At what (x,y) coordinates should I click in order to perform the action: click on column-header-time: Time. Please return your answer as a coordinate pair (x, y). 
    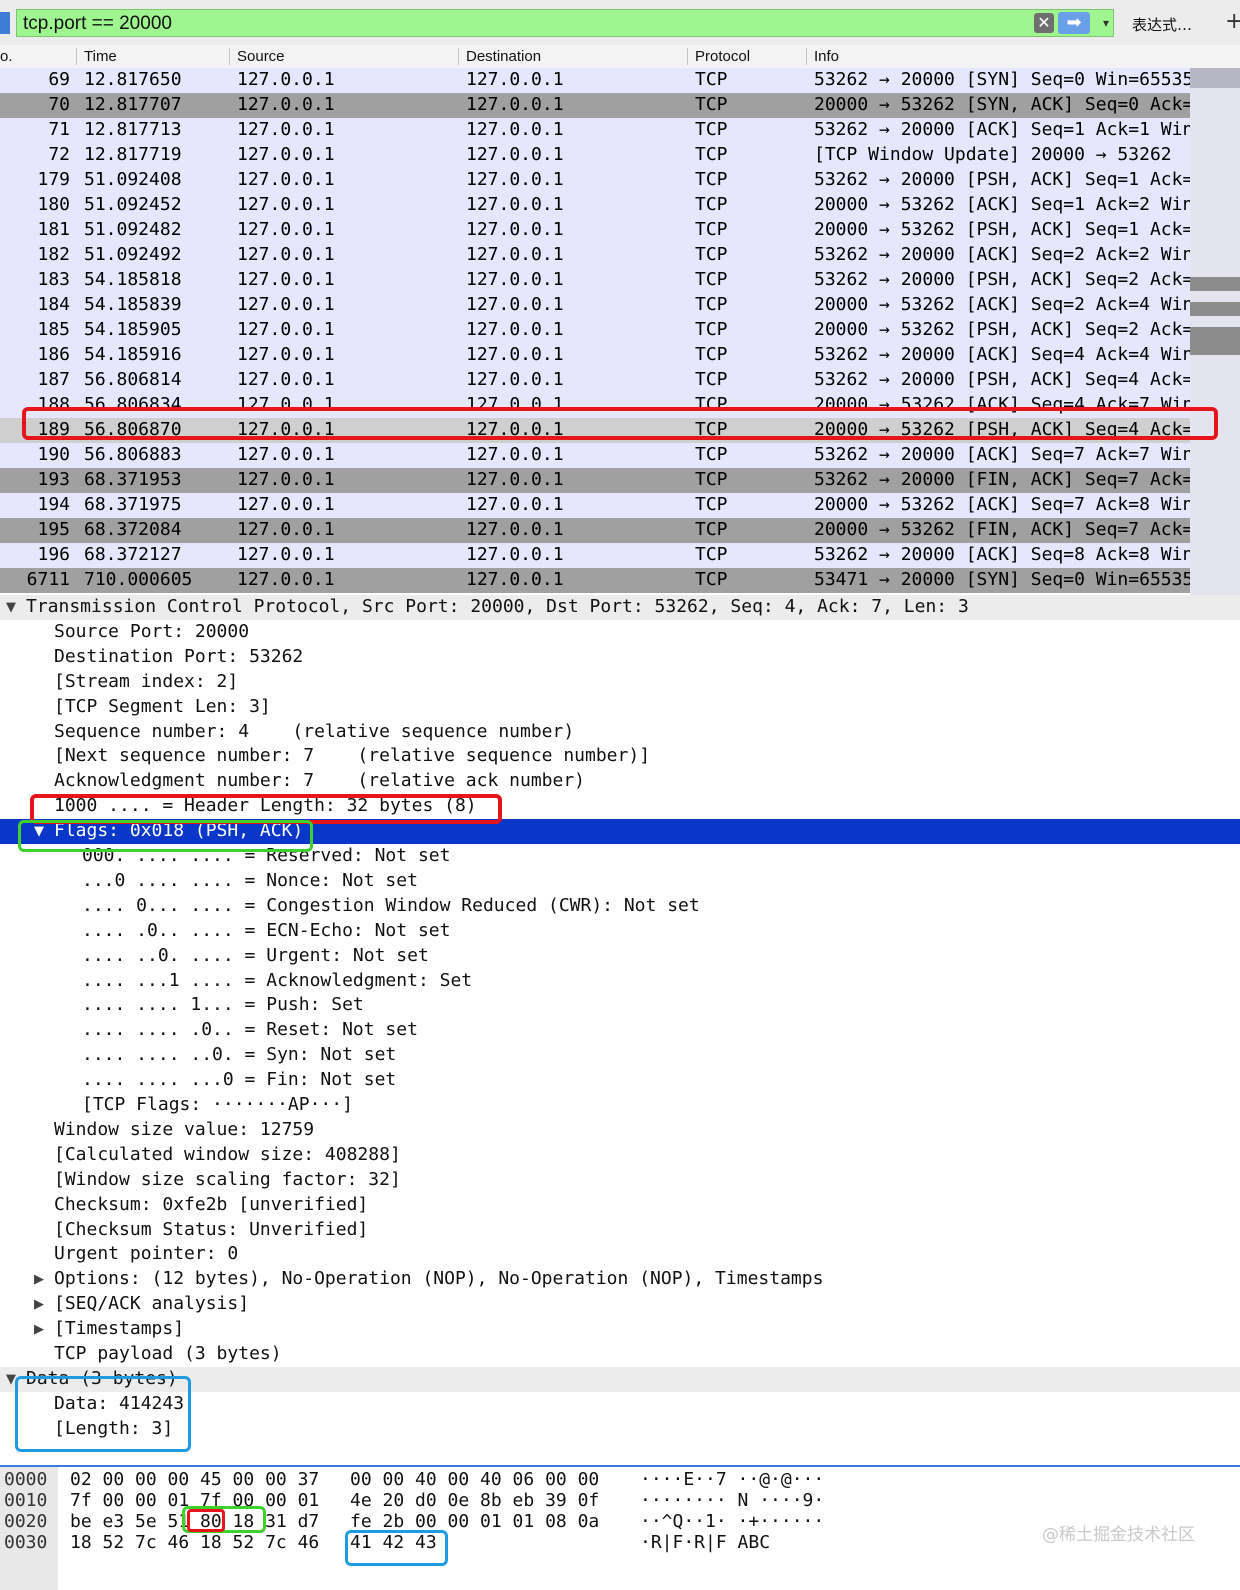
    Looking at the image, I should click on (100, 56).